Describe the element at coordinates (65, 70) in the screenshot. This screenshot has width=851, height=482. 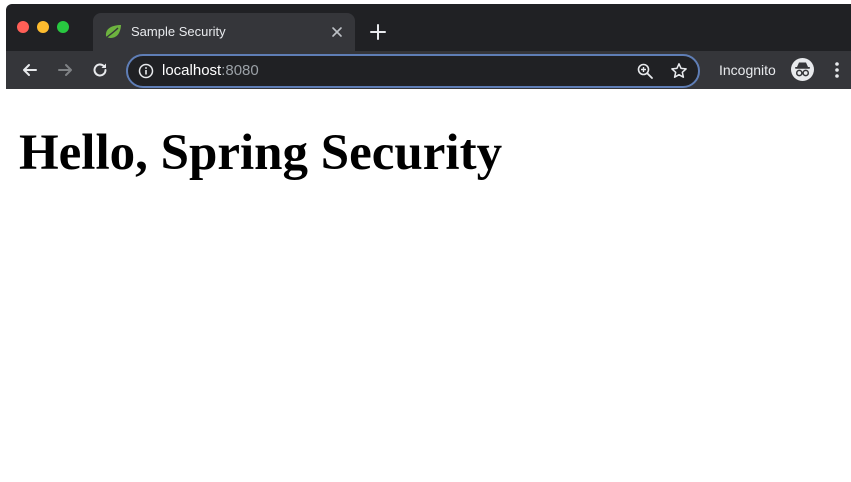
I see `forward-arrow-icon` at that location.